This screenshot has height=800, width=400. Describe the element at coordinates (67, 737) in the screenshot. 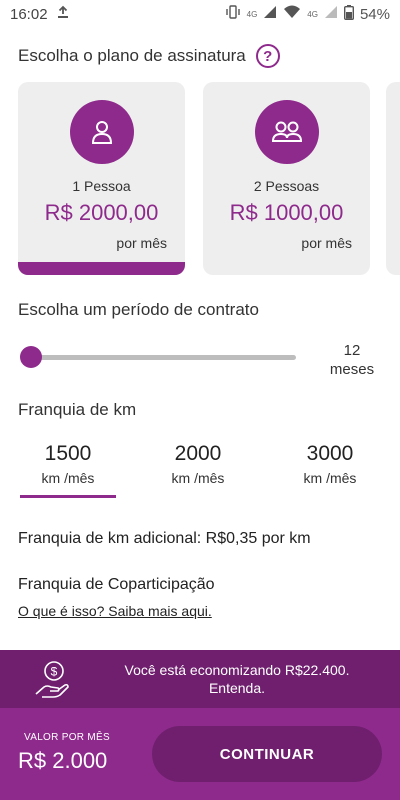

I see `total-label: VALOR POR MÊS` at that location.